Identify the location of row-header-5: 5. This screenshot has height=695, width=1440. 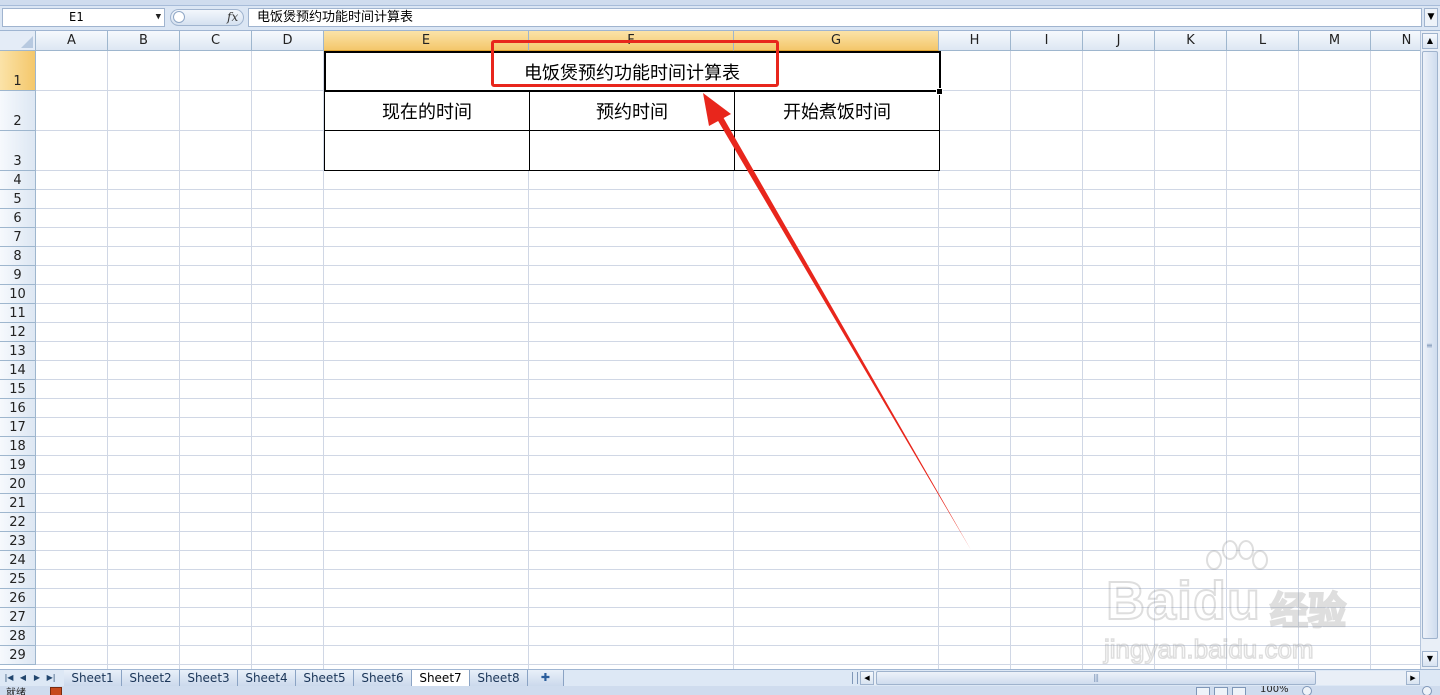
(18, 199).